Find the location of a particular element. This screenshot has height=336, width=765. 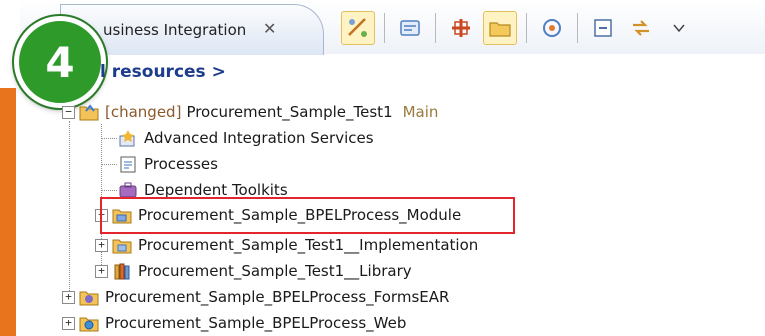

tree-item-label: Procurement_Sample_Test1__Library is located at coordinates (275, 271).